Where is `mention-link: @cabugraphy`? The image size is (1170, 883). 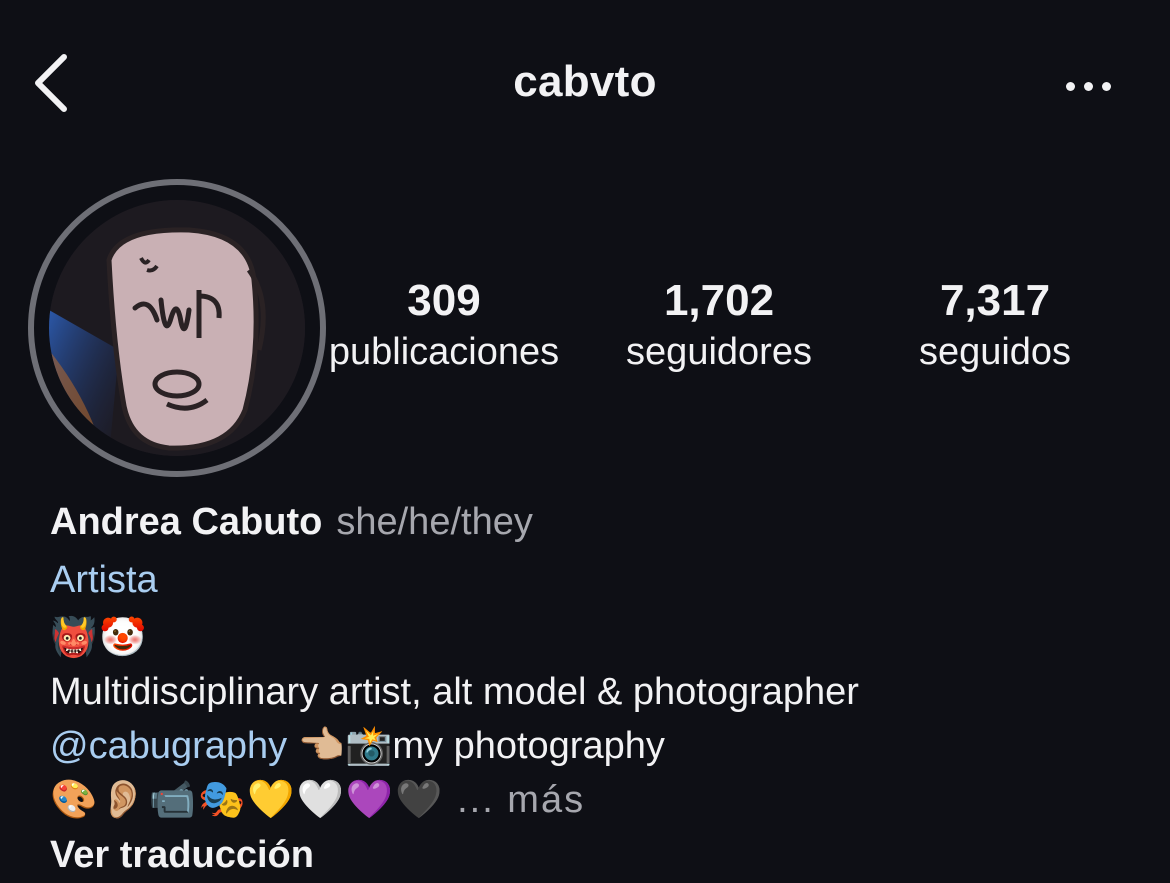 mention-link: @cabugraphy is located at coordinates (168, 746).